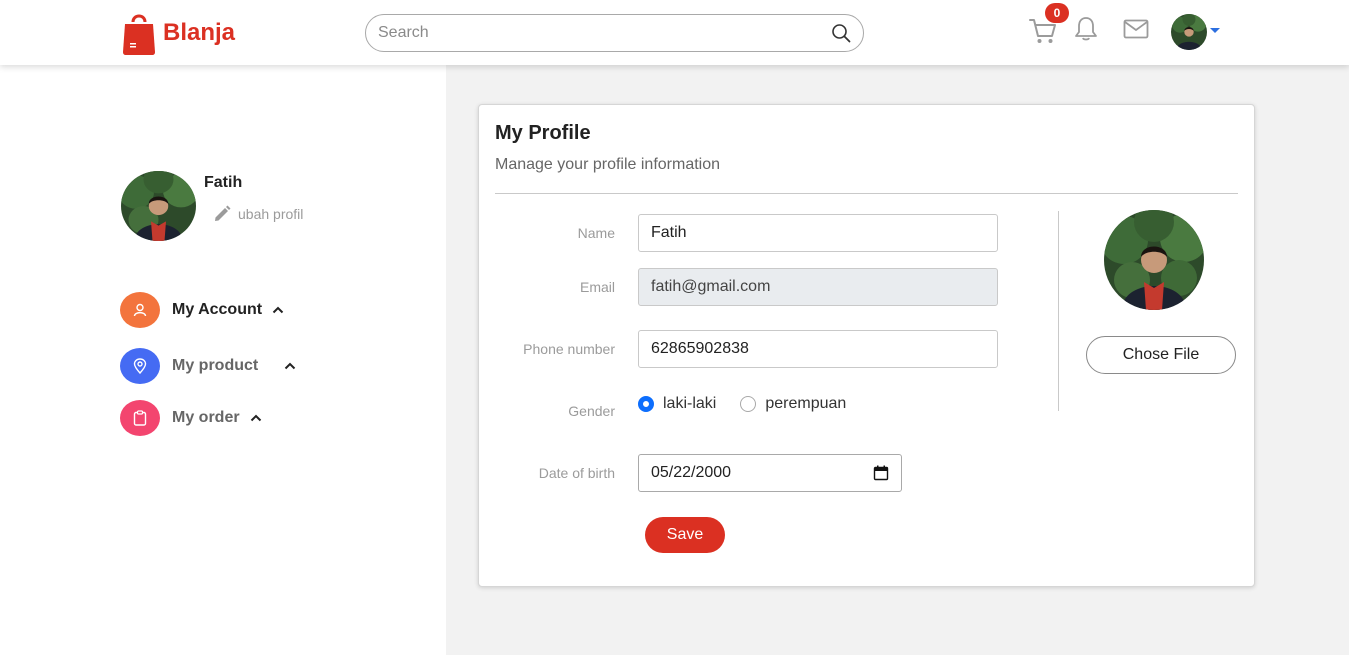  I want to click on gender-radio-group: laki-laki perempuan, so click(754, 404).